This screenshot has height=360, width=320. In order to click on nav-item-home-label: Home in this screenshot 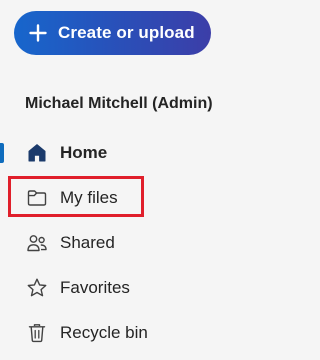, I will do `click(84, 152)`.